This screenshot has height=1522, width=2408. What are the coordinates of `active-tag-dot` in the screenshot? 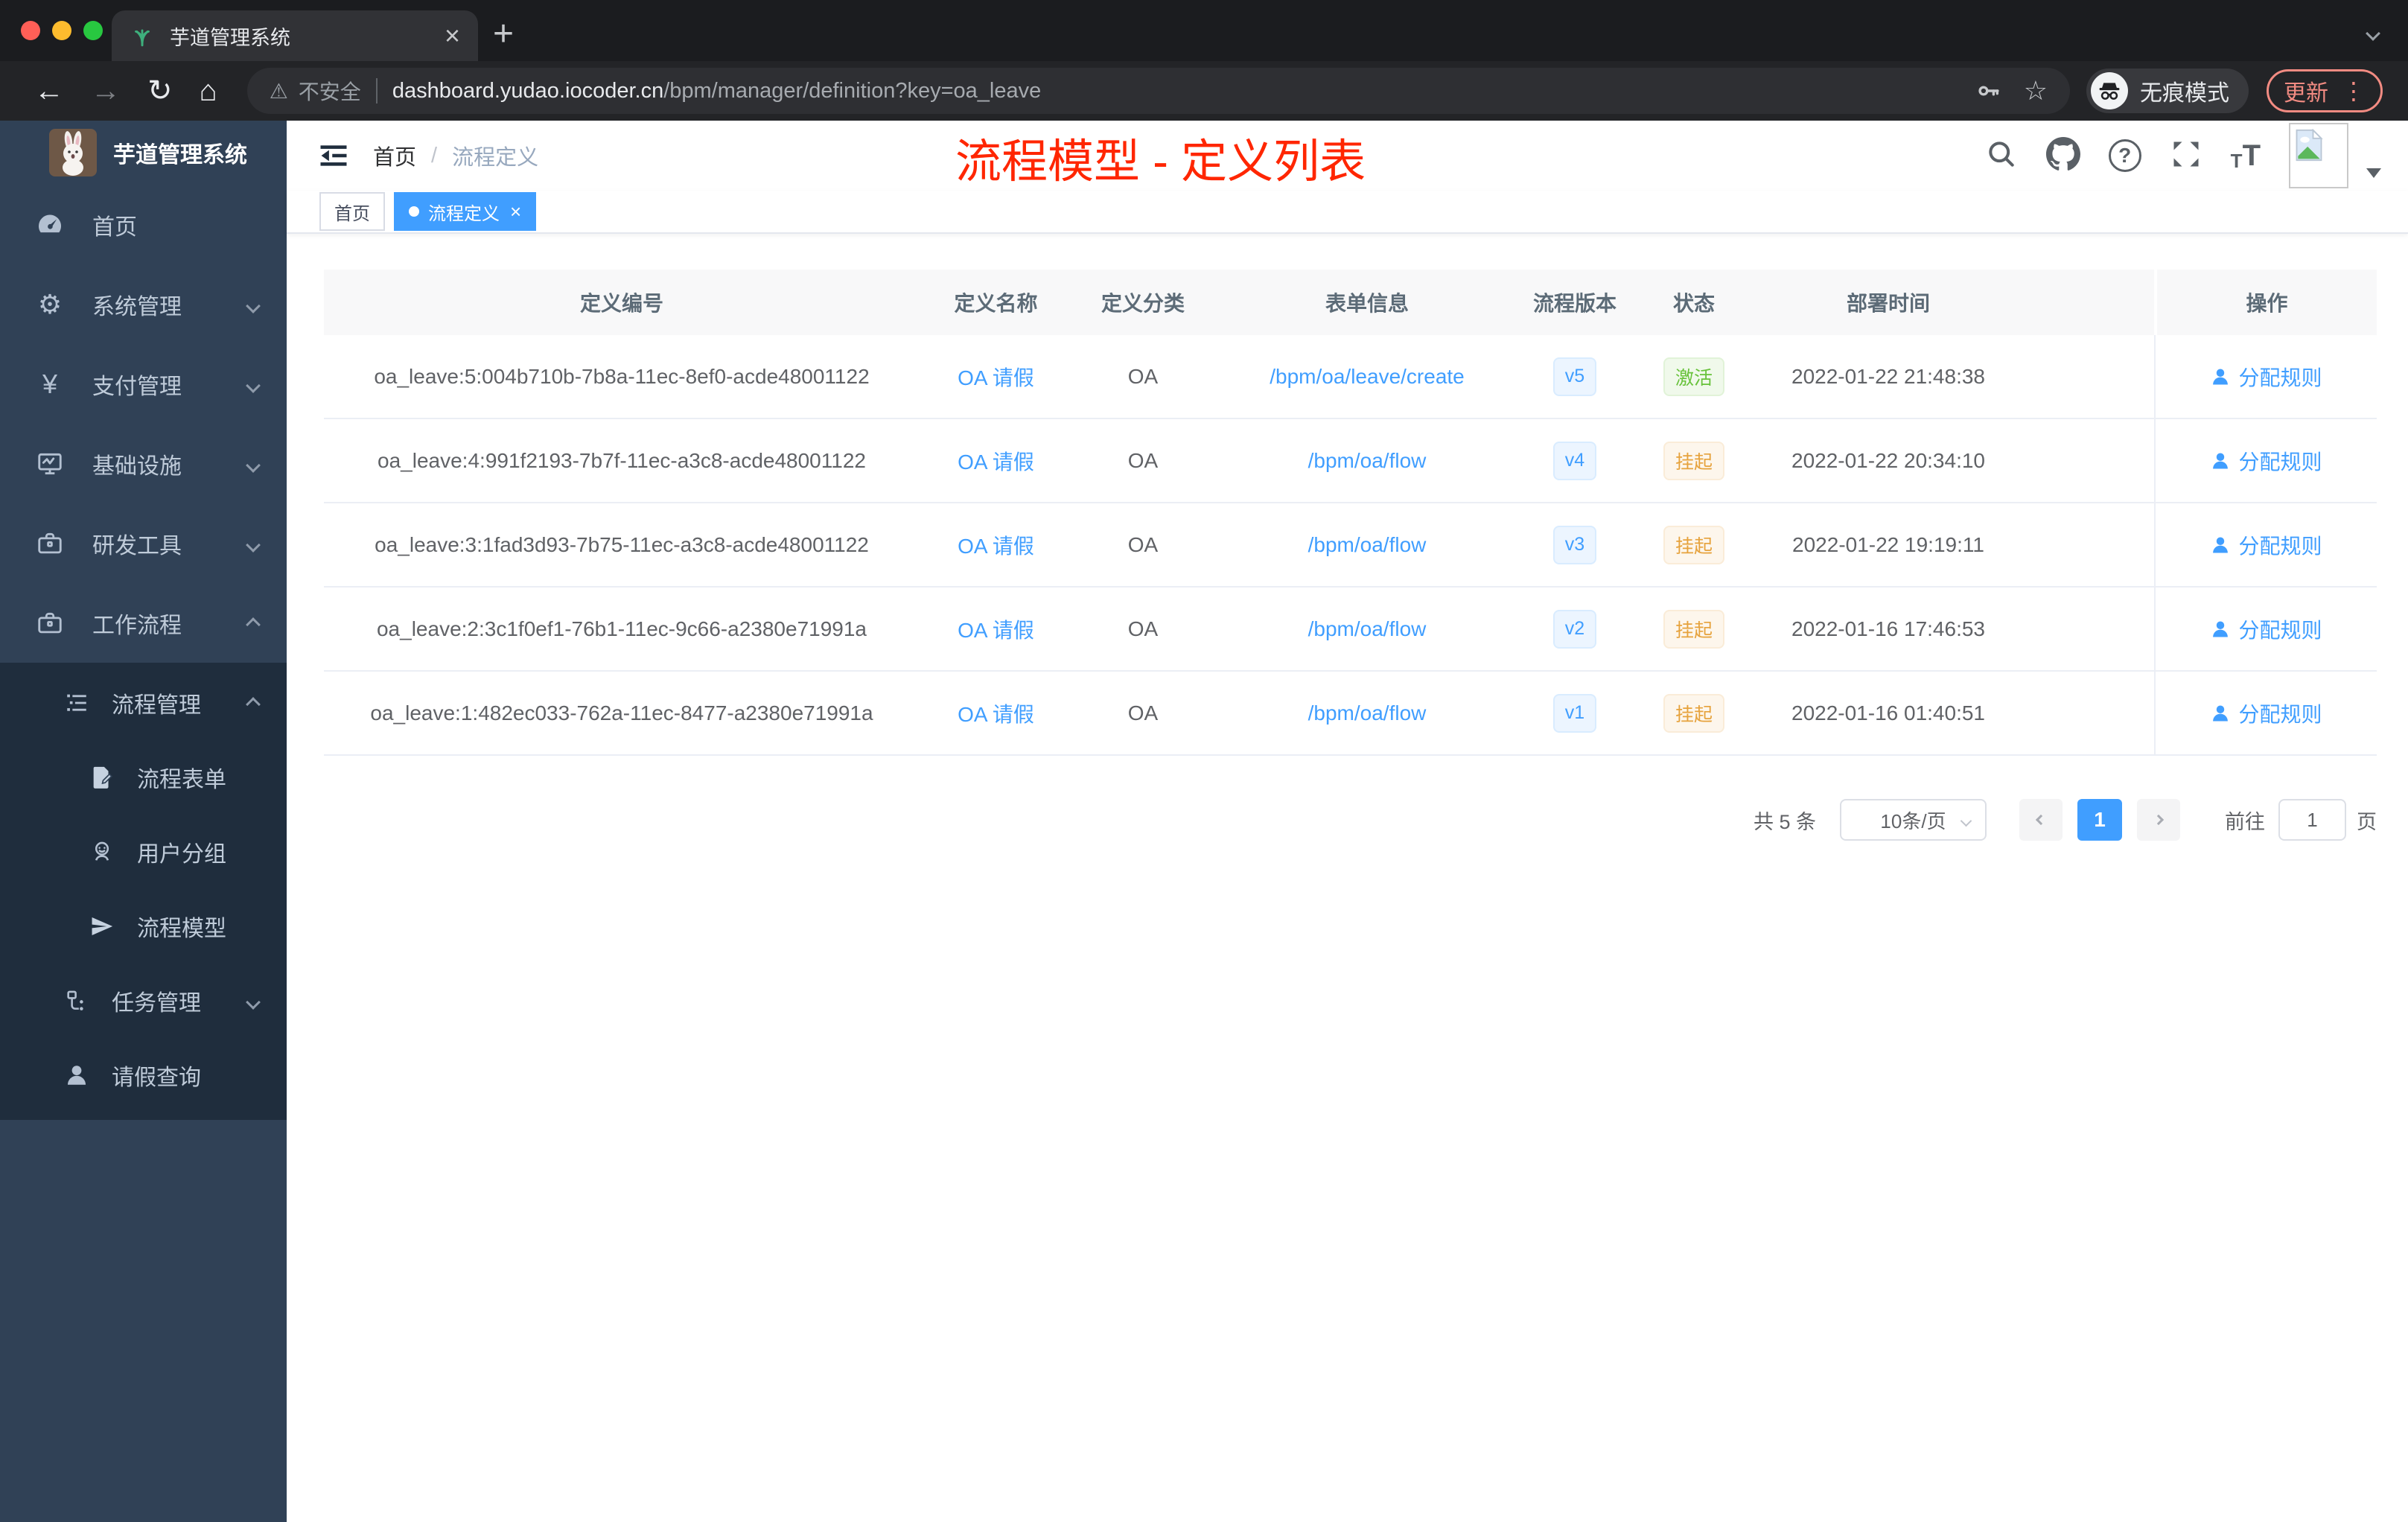 It's located at (414, 211).